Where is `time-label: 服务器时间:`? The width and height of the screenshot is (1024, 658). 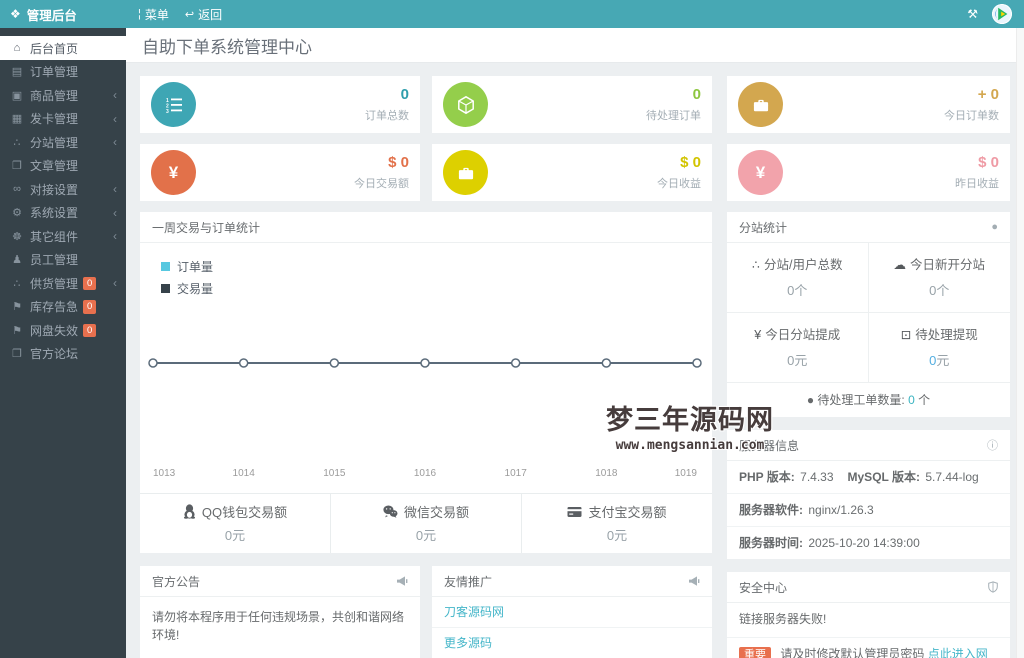 time-label: 服务器时间: is located at coordinates (771, 543).